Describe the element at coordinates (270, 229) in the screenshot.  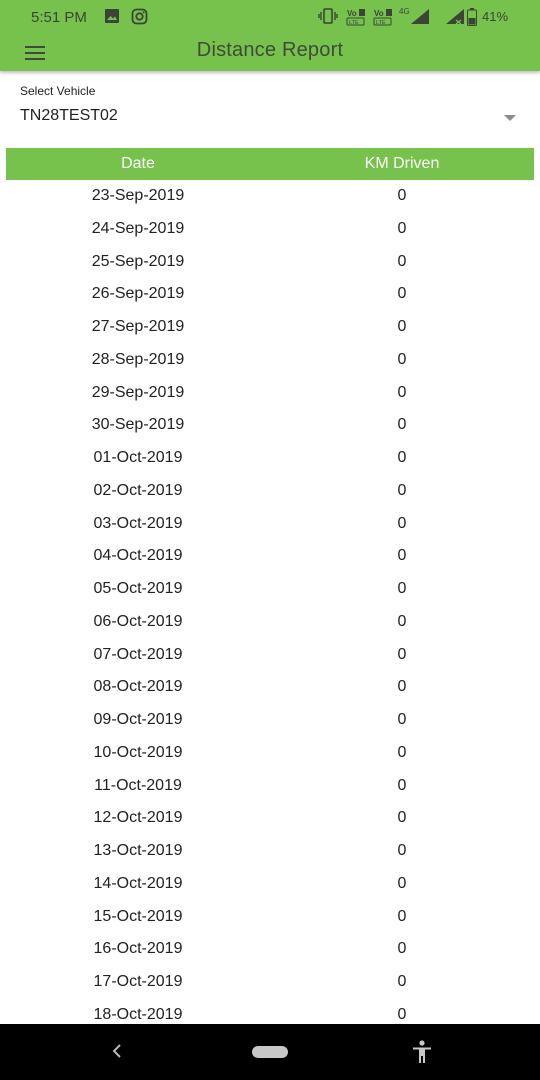
I see `table-row: 24-Sep-2019 0` at that location.